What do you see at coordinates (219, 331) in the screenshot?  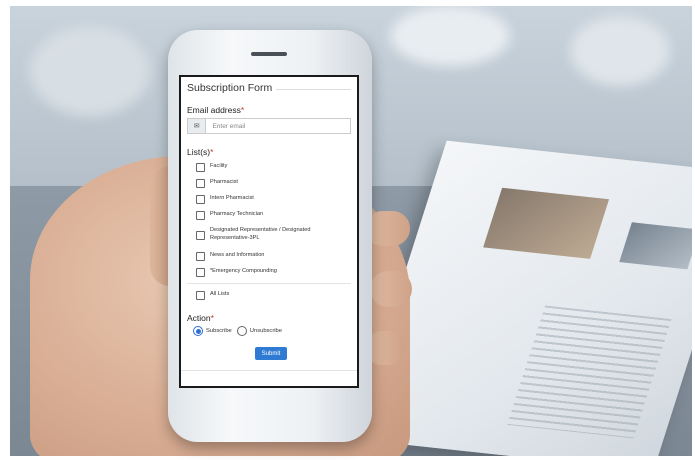 I see `subscribe-label: Subscribe` at bounding box center [219, 331].